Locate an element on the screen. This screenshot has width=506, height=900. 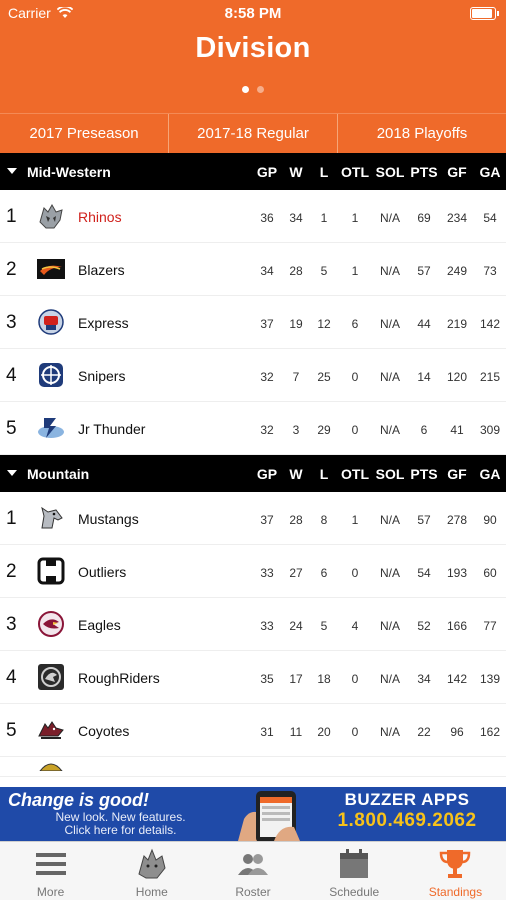
status-bar: Carrier 8:58 PM is located at coordinates (253, 14).